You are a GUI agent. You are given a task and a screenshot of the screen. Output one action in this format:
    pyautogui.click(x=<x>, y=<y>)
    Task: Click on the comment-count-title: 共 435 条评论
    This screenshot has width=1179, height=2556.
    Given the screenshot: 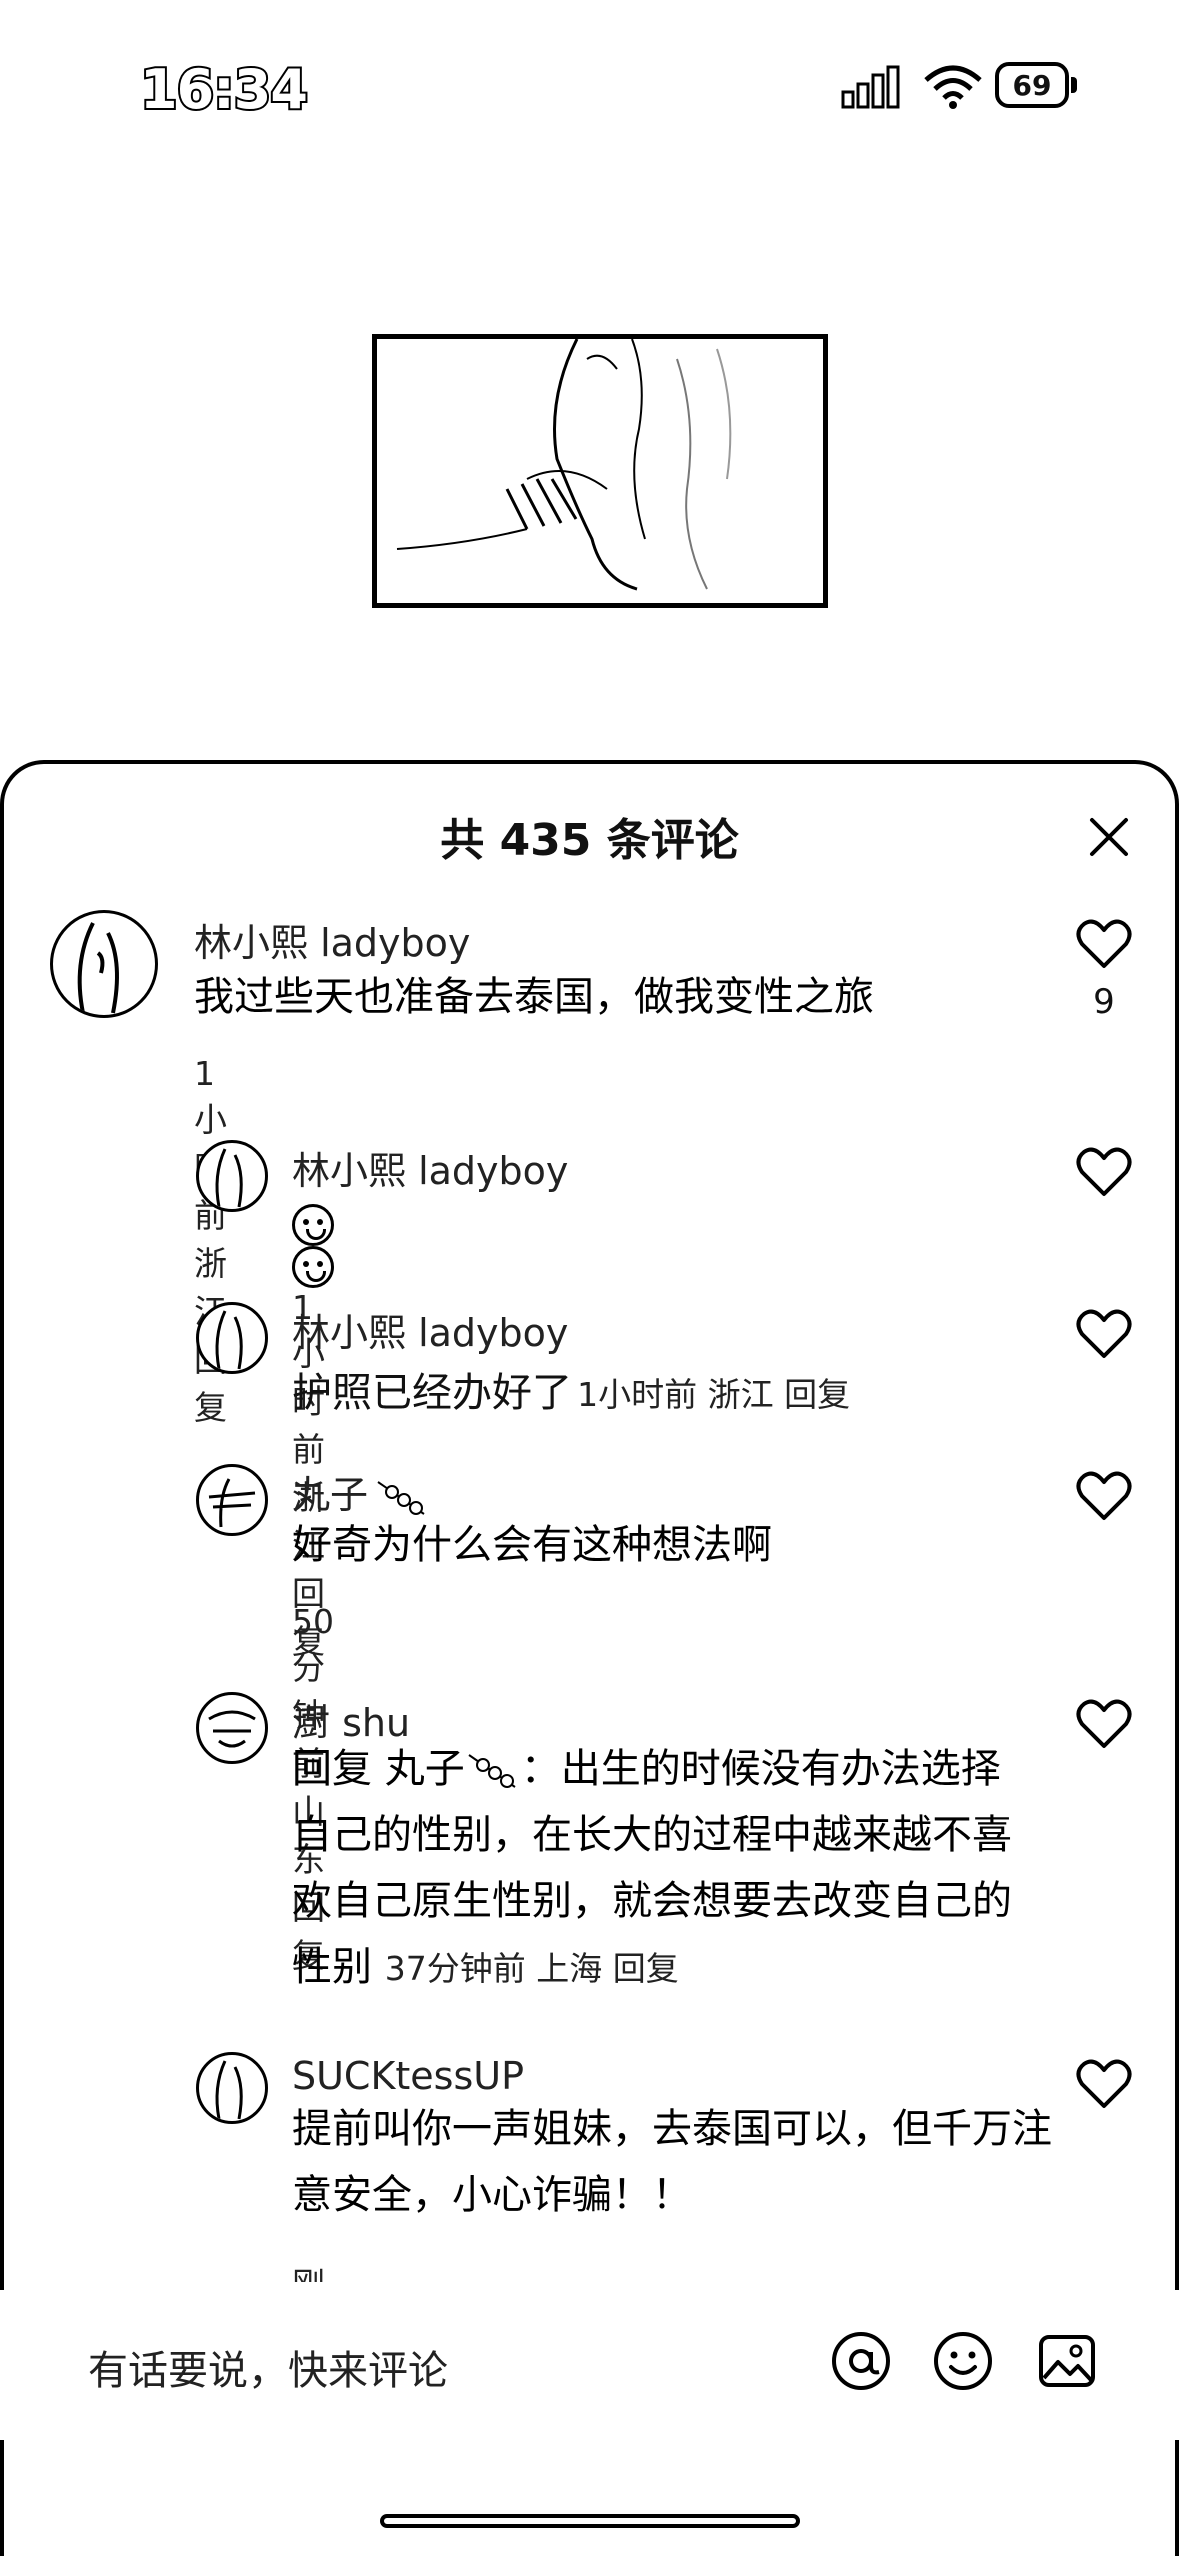 What is the action you would take?
    pyautogui.click(x=589, y=840)
    